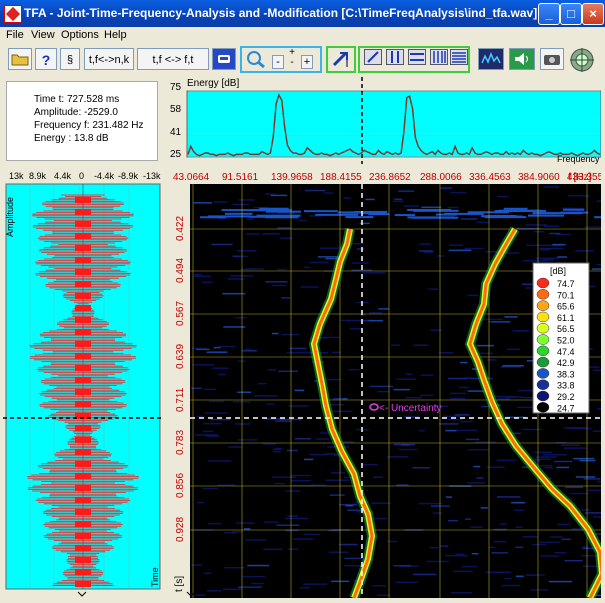  Describe the element at coordinates (410, 408) in the screenshot. I see `uncertainty-label: <- Uncertainty` at that location.